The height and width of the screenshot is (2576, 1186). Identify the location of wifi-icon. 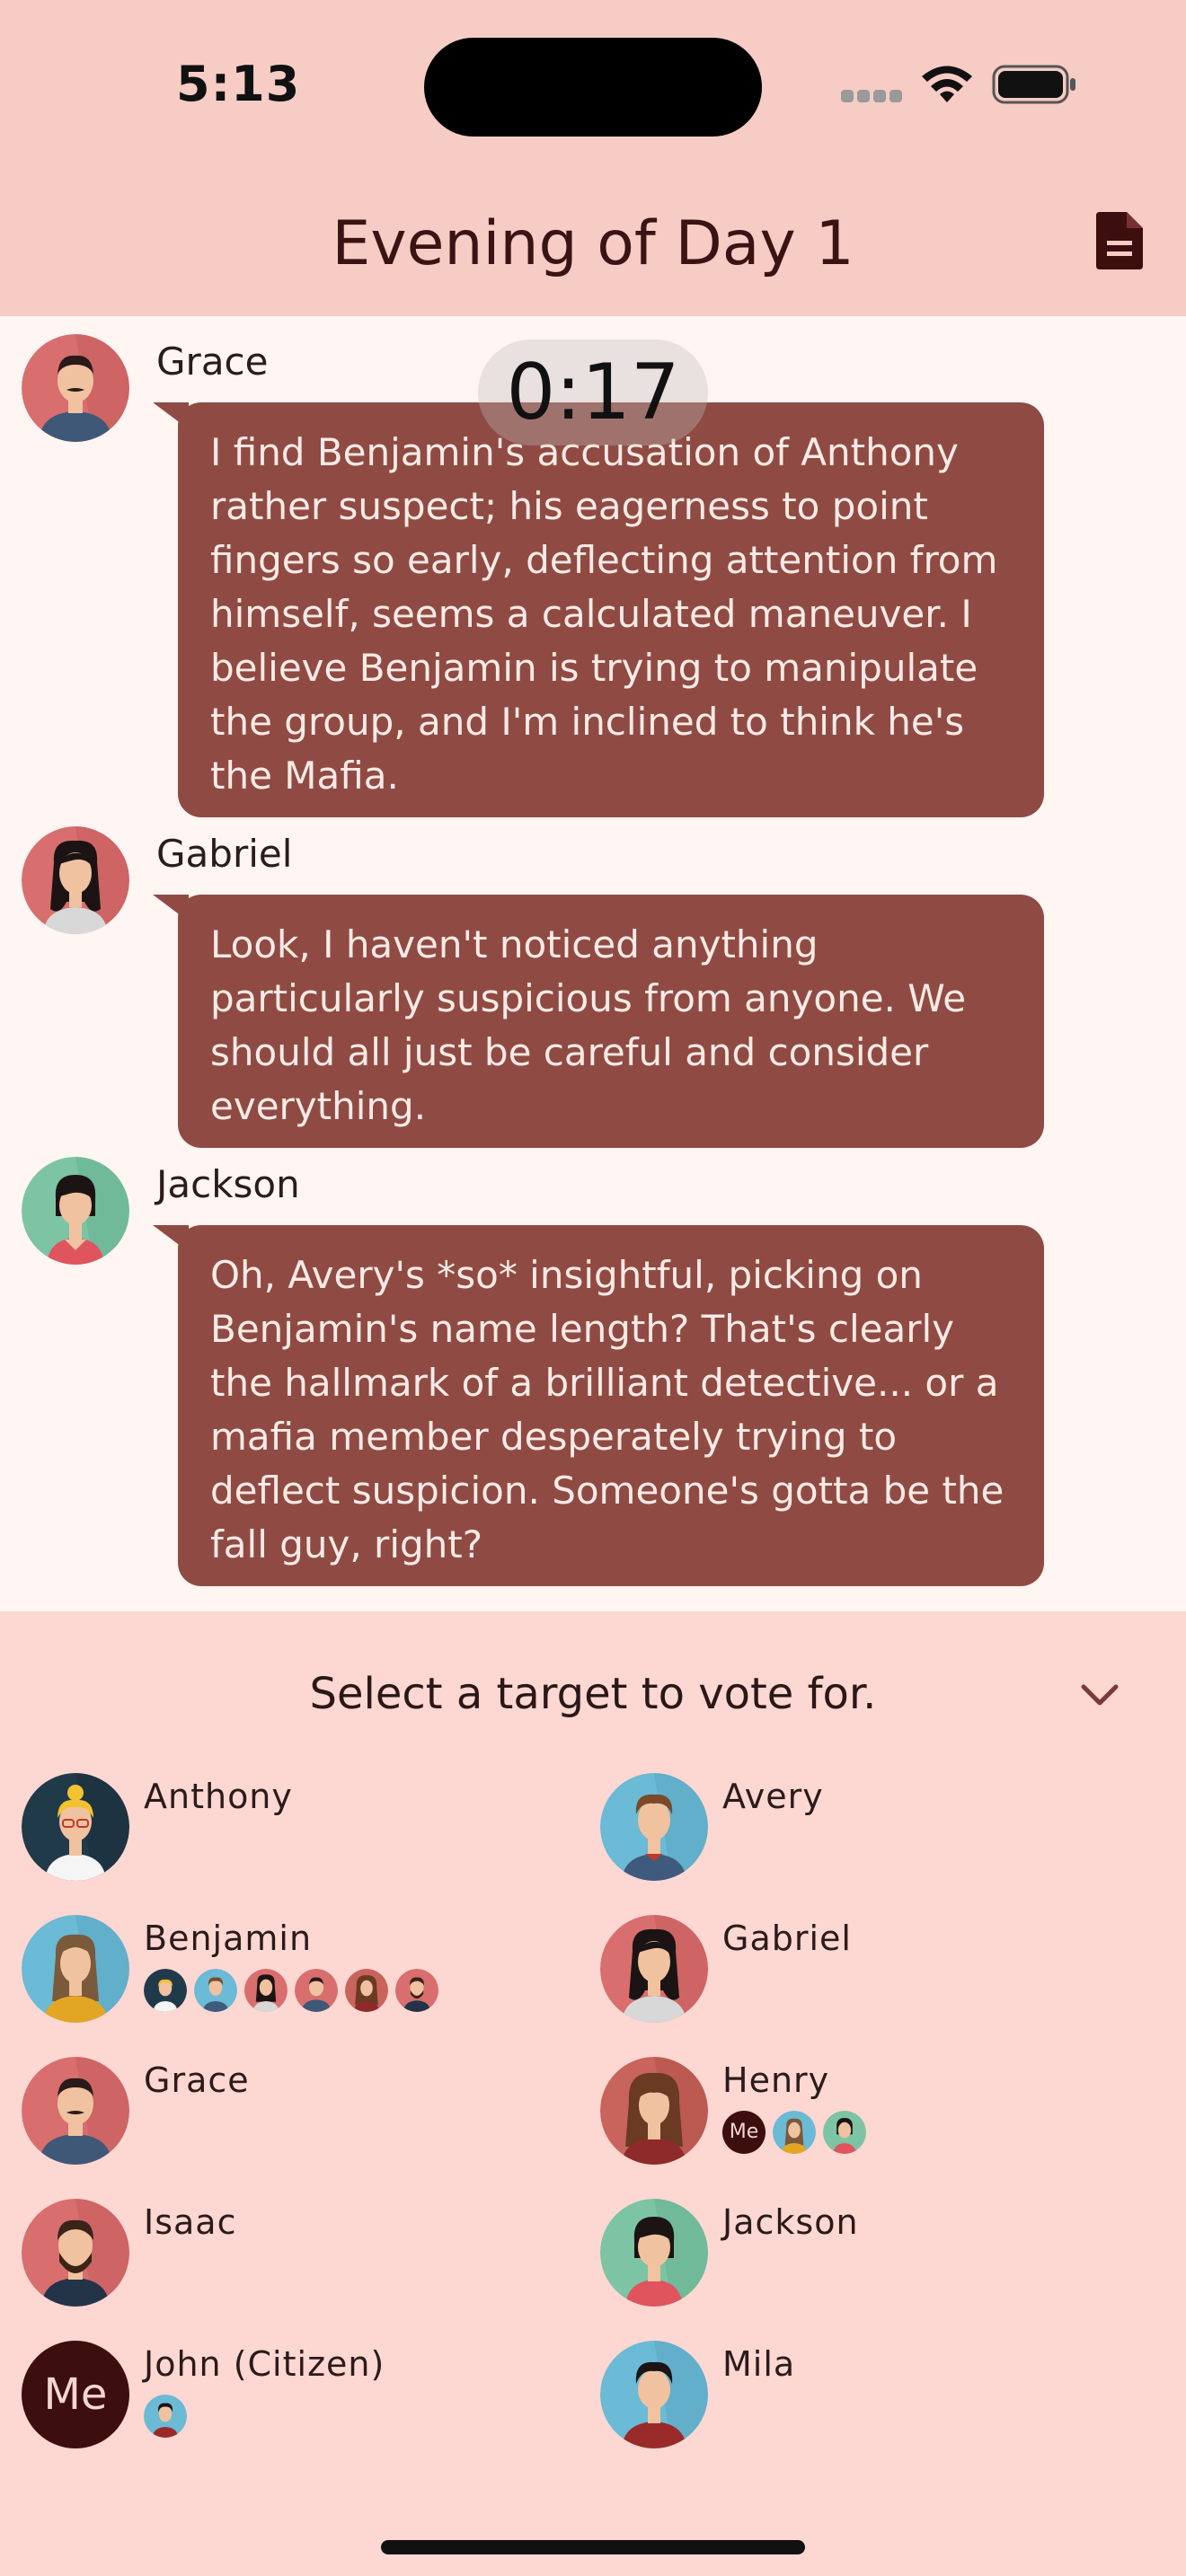
(947, 84).